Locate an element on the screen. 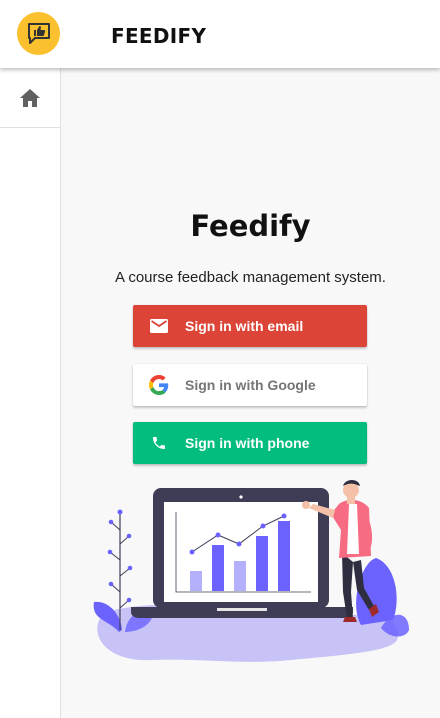  sign-in-phone-button: Sign in with phone is located at coordinates (250, 443).